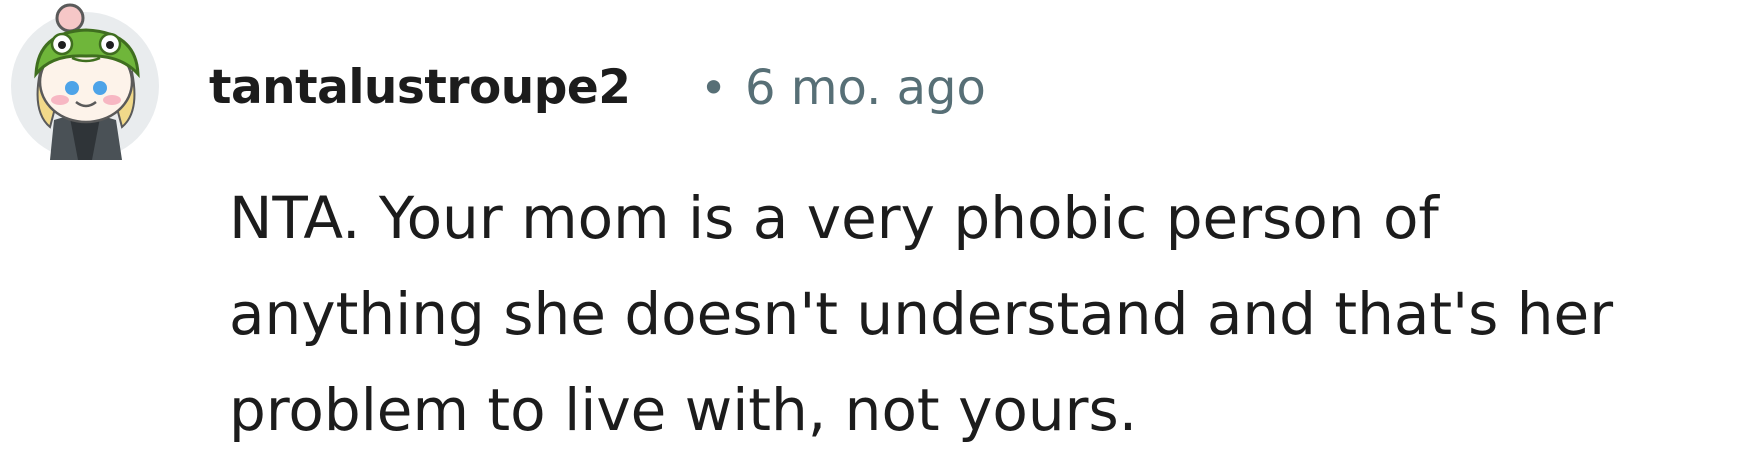 The image size is (1754, 465). I want to click on snoo-frog-hat-avatar-icon, so click(85, 81).